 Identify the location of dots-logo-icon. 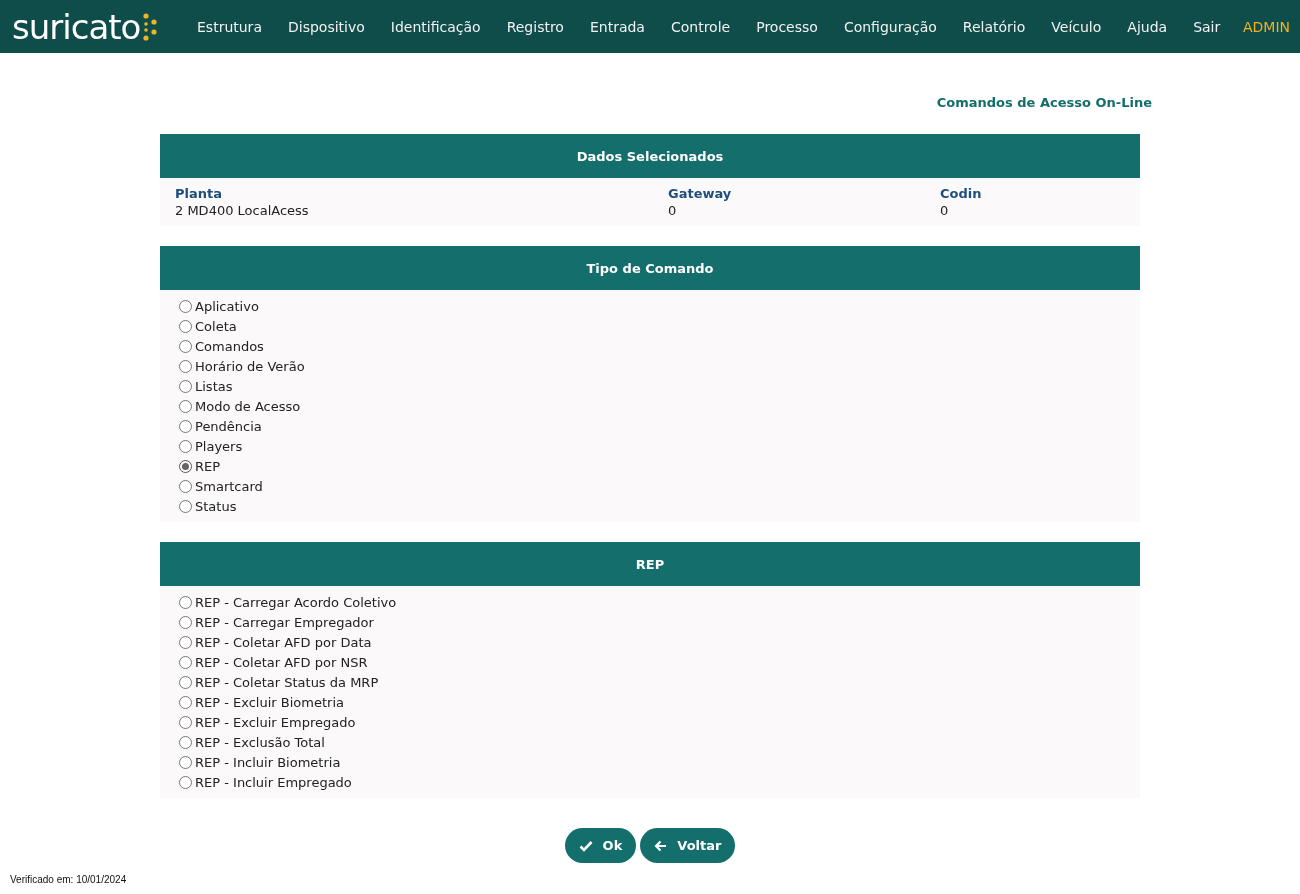
(150, 26).